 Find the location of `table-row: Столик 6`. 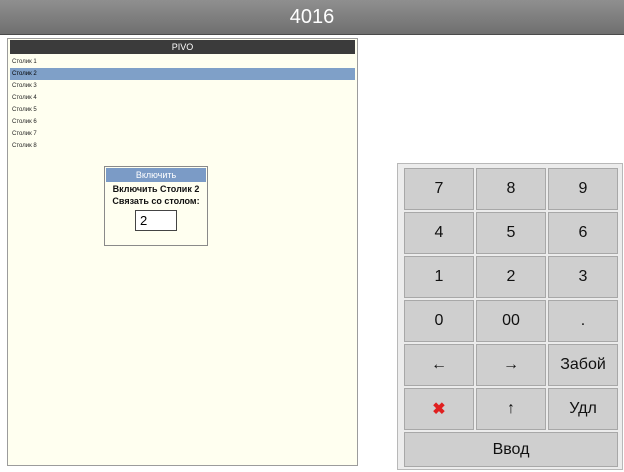

table-row: Столик 6 is located at coordinates (182, 122).